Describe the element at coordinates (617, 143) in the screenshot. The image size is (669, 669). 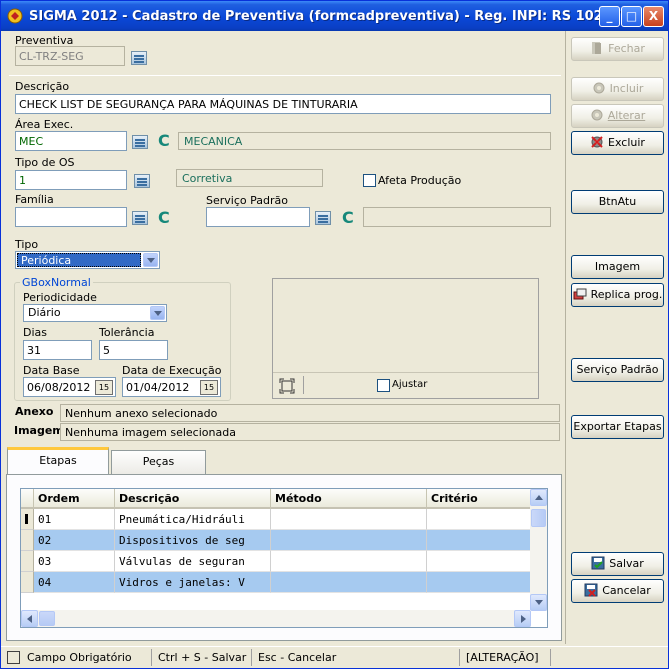
I see `excluir-button: Excluir` at that location.